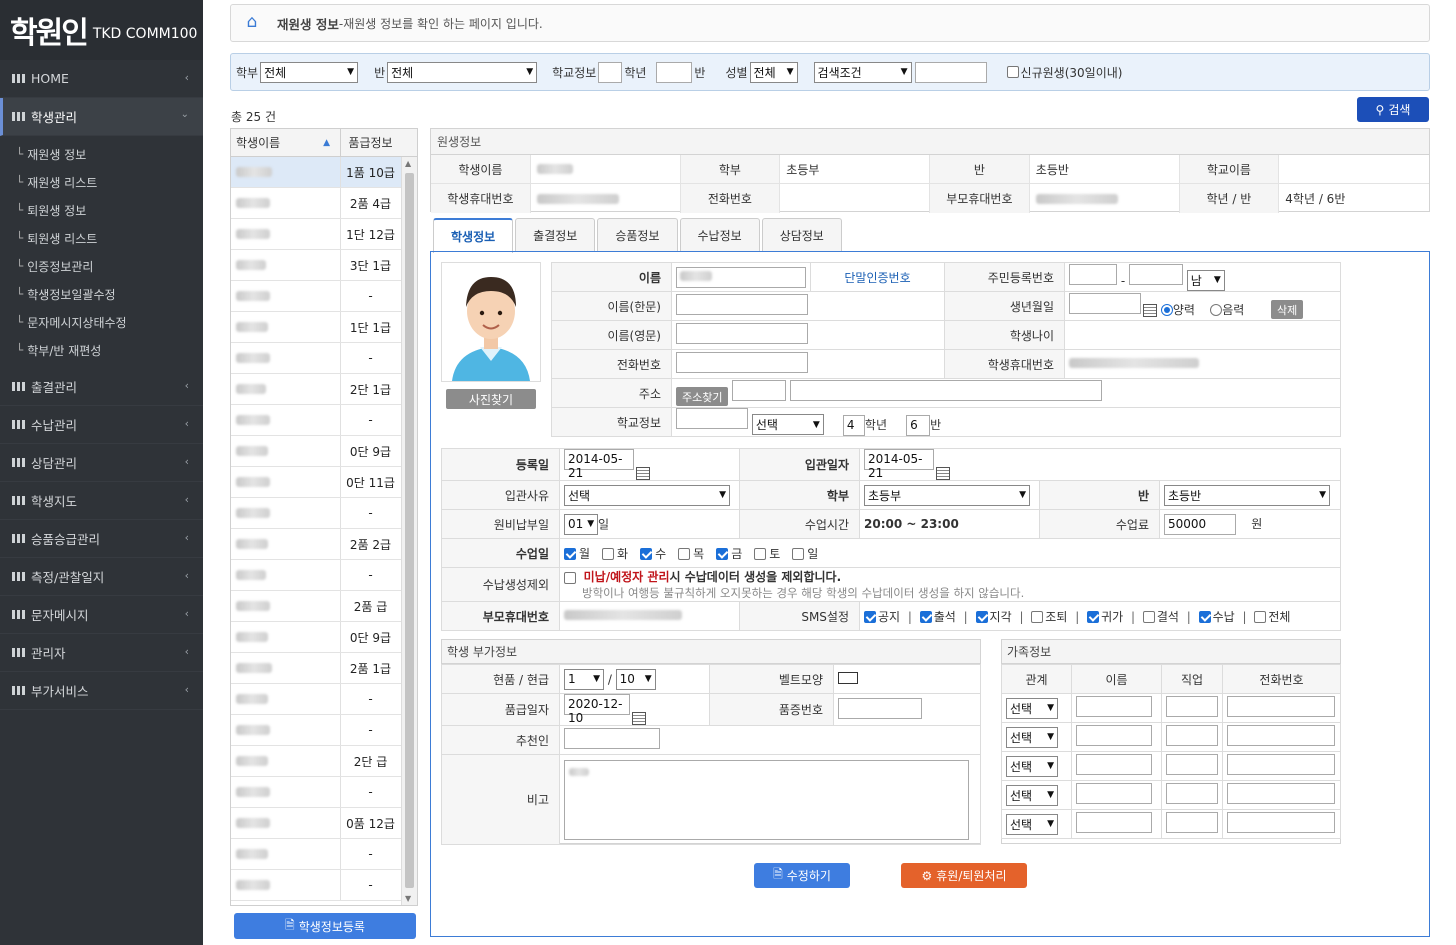 This screenshot has width=1456, height=945. Describe the element at coordinates (408, 898) in the screenshot. I see `scroll-down-icon: ▼` at that location.